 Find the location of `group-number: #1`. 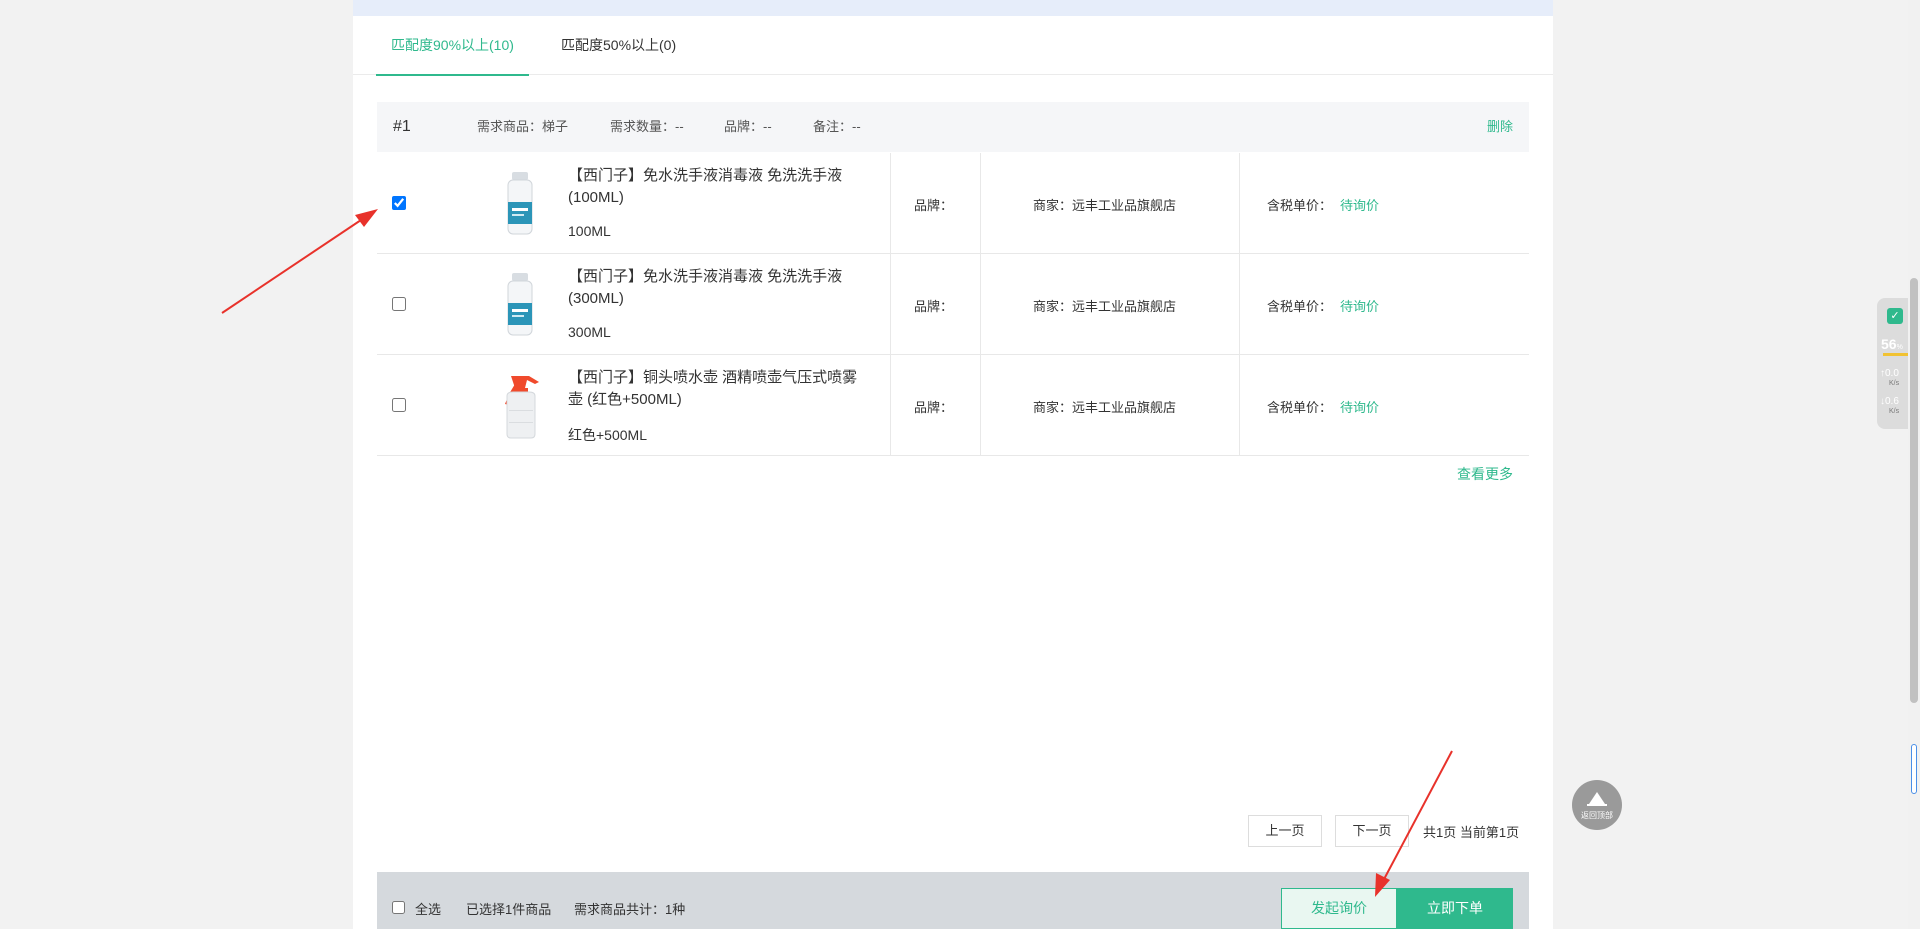

group-number: #1 is located at coordinates (402, 126).